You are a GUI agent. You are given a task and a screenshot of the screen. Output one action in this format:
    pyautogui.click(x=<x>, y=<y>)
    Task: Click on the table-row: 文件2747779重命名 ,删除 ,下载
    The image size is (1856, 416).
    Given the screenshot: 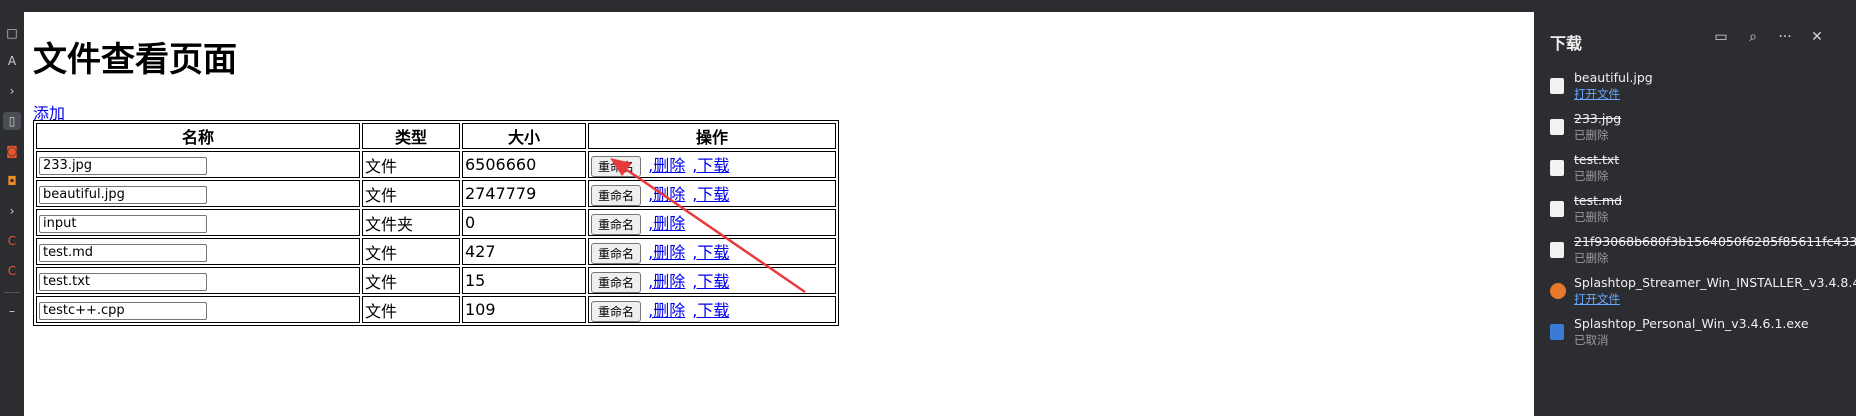 What is the action you would take?
    pyautogui.click(x=436, y=193)
    